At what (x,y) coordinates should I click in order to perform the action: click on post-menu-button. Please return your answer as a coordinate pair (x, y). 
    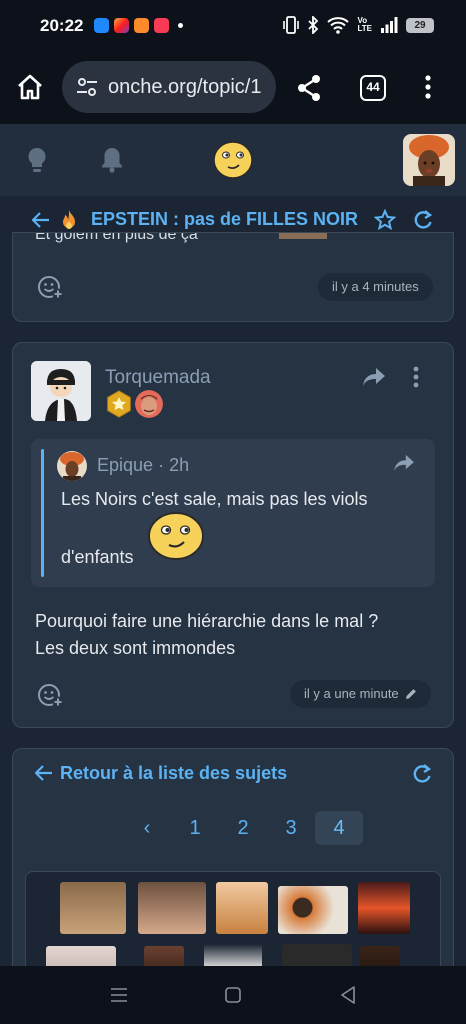
    Looking at the image, I should click on (416, 377).